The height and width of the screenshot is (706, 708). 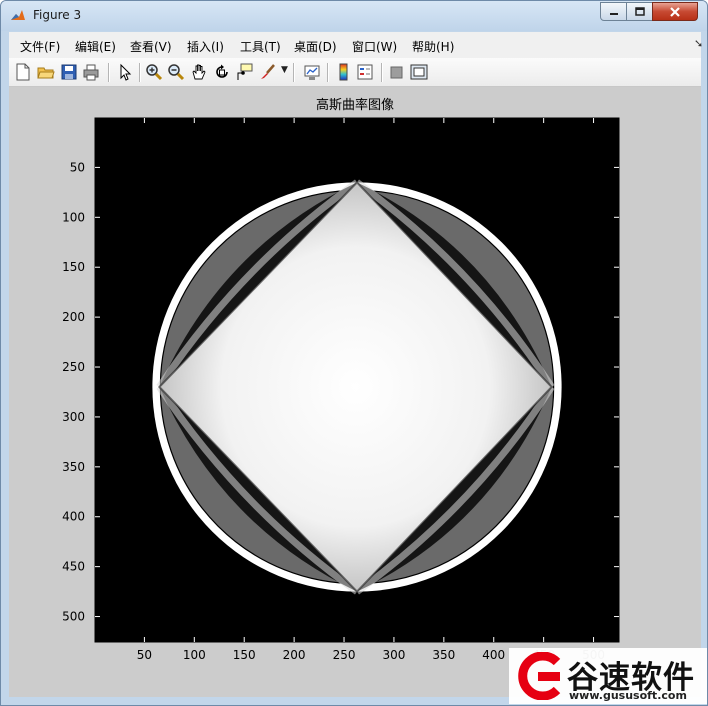 I want to click on close-icon, so click(x=675, y=11).